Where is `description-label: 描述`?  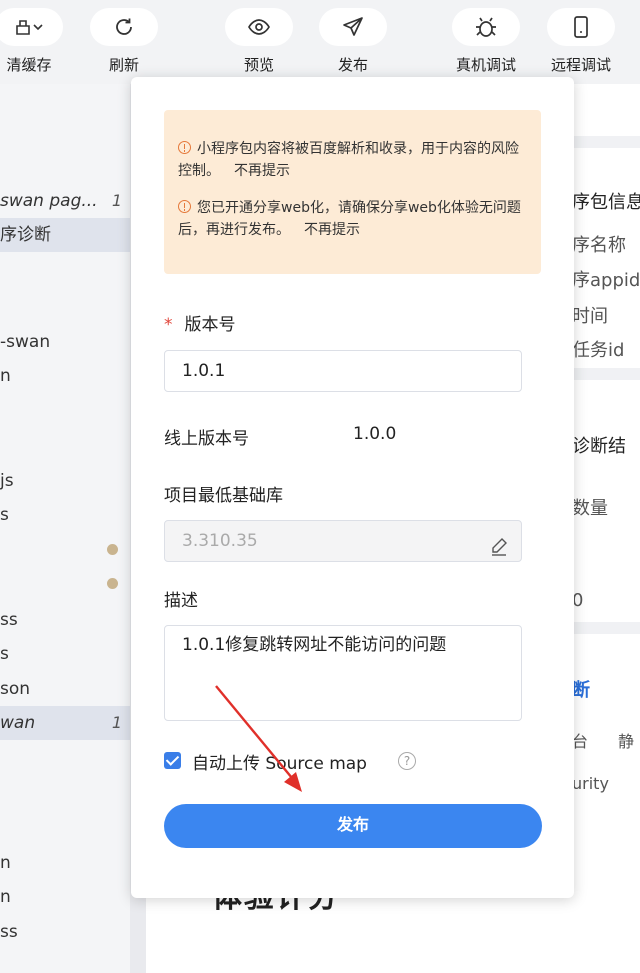 description-label: 描述 is located at coordinates (181, 601).